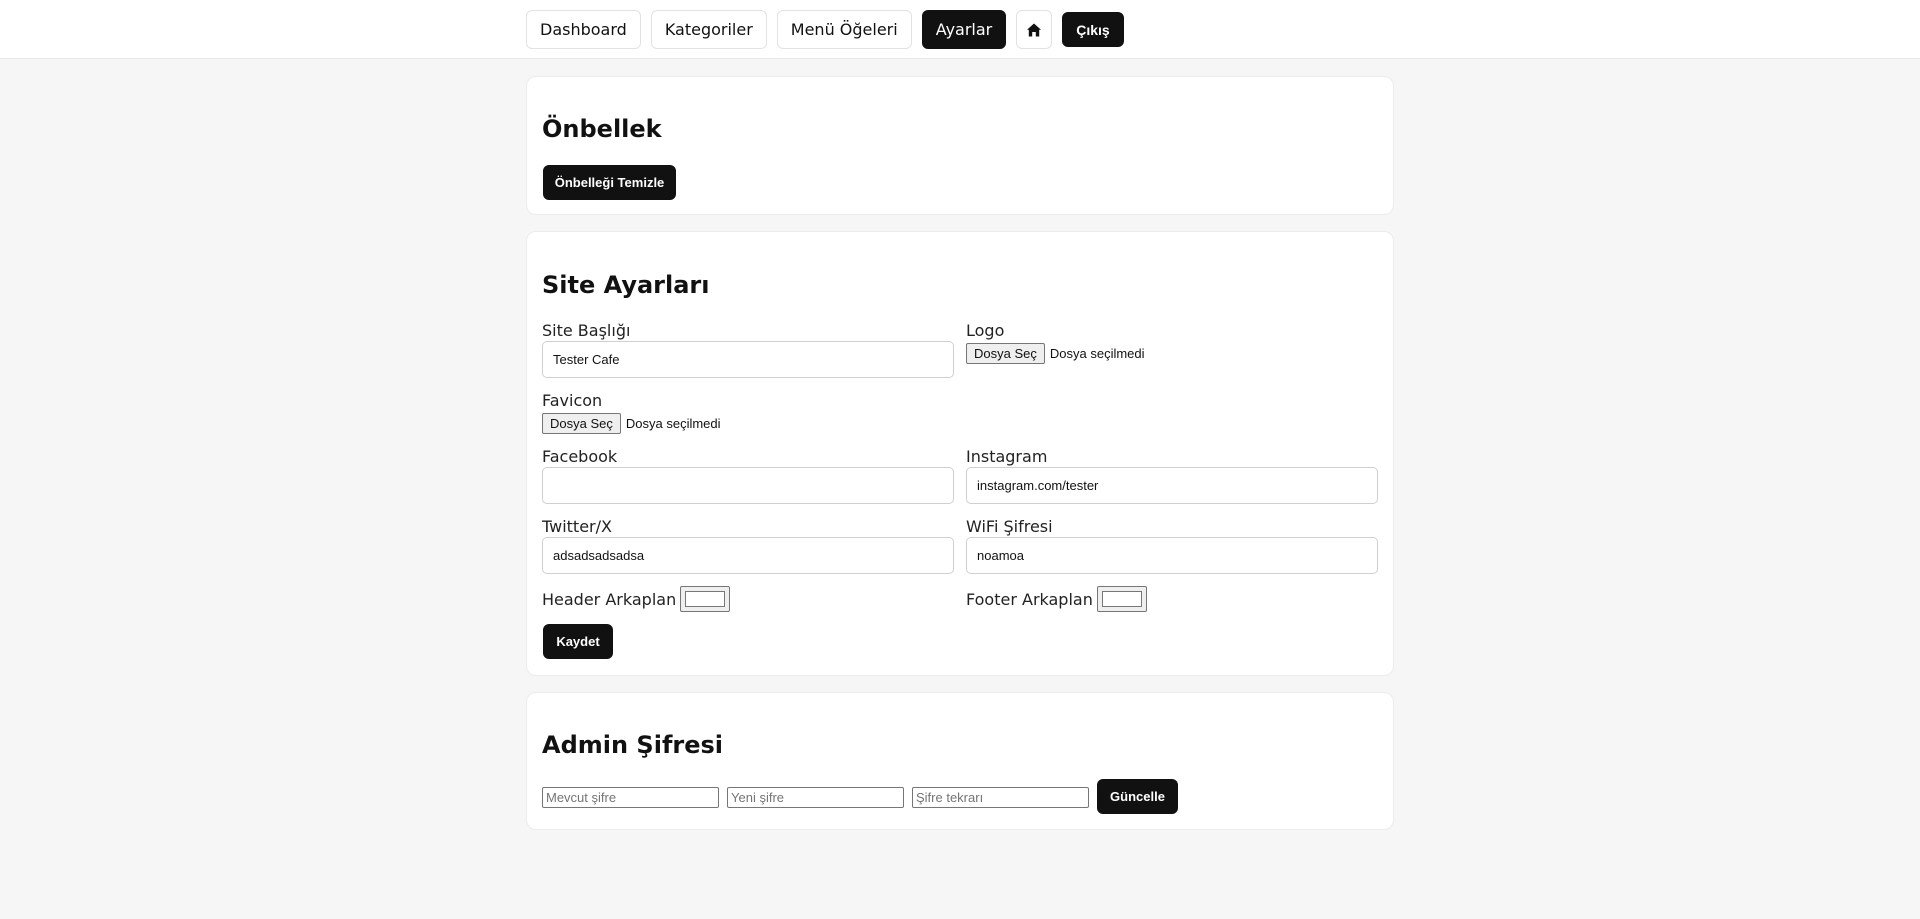 The width and height of the screenshot is (1920, 919). I want to click on footer-bg-label: Footer Arkaplan, so click(1029, 599).